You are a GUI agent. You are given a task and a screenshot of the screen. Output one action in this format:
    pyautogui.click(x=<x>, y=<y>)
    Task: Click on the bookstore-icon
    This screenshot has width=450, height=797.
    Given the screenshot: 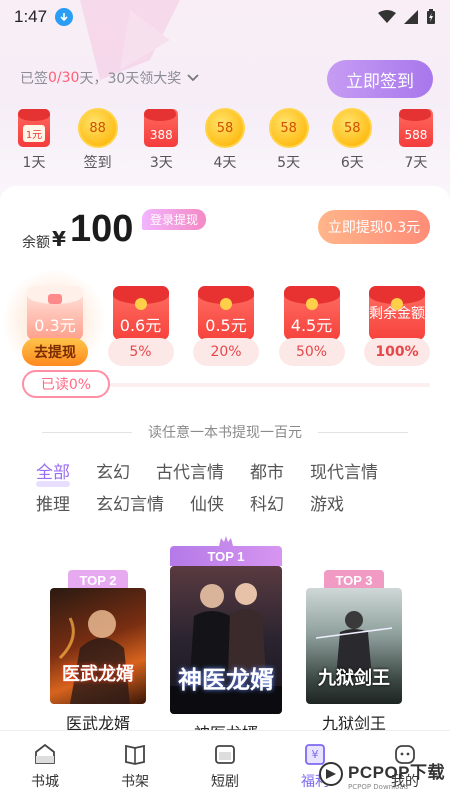 What is the action you would take?
    pyautogui.click(x=45, y=754)
    